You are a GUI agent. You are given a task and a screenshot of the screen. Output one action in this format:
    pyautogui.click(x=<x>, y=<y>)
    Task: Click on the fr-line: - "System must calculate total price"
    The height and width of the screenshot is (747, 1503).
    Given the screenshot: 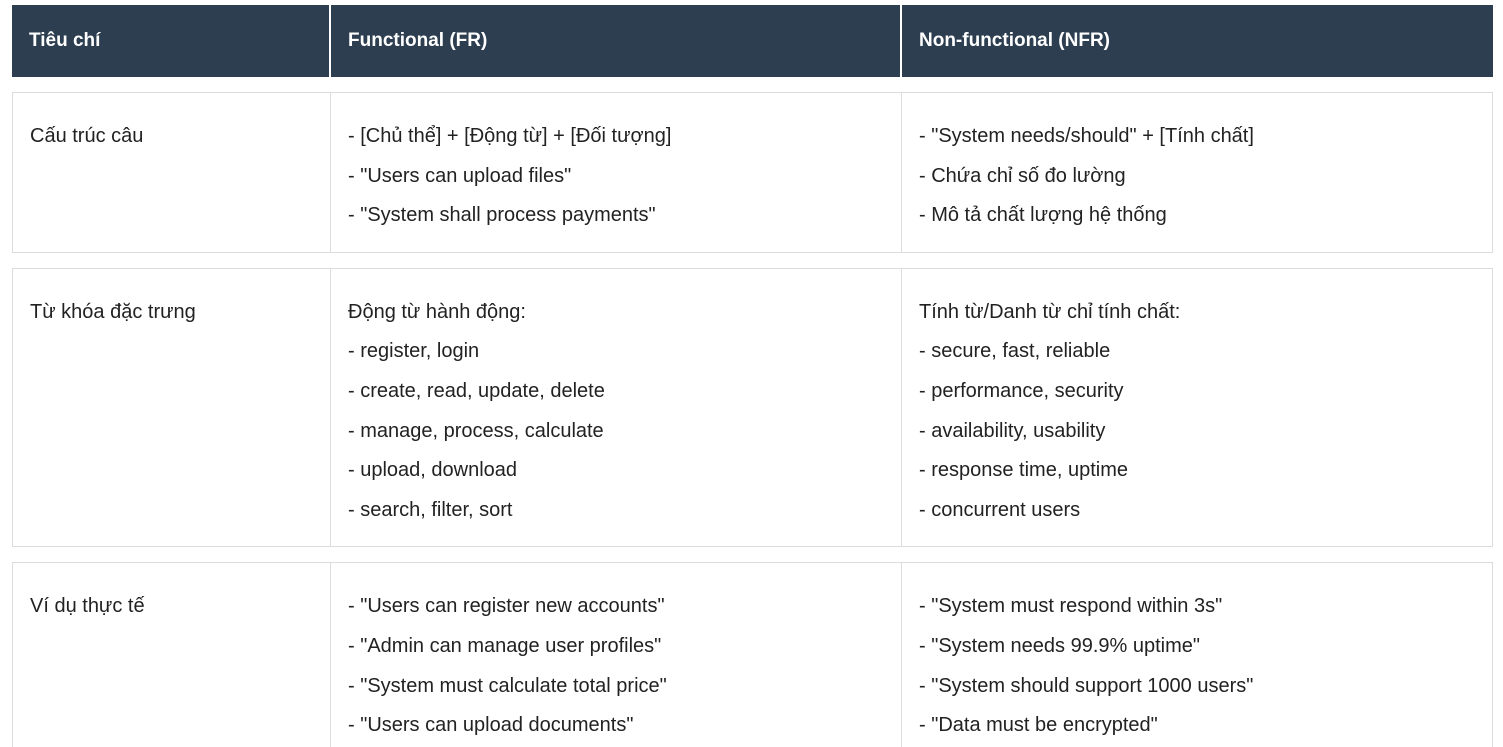 What is the action you would take?
    pyautogui.click(x=507, y=685)
    